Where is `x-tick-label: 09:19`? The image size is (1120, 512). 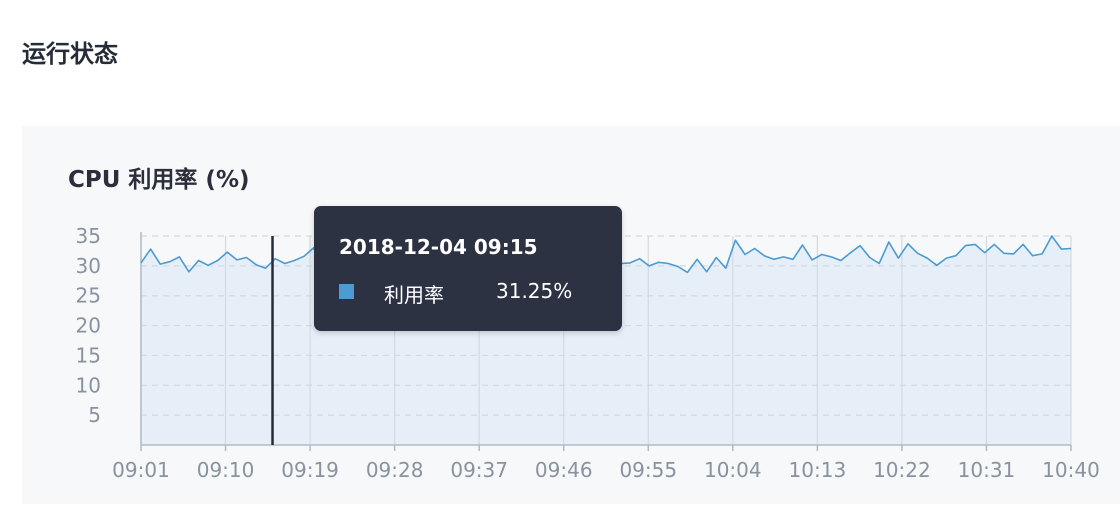
x-tick-label: 09:19 is located at coordinates (310, 470).